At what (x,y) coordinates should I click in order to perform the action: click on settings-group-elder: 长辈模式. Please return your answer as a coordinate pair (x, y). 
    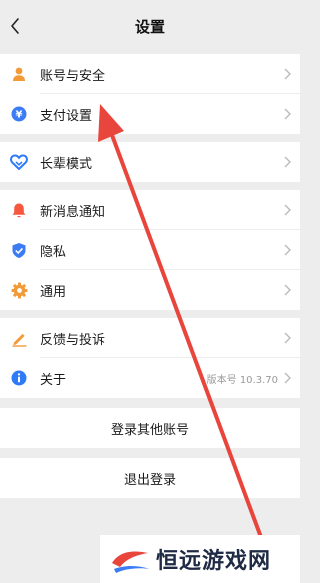
    Looking at the image, I should click on (150, 162).